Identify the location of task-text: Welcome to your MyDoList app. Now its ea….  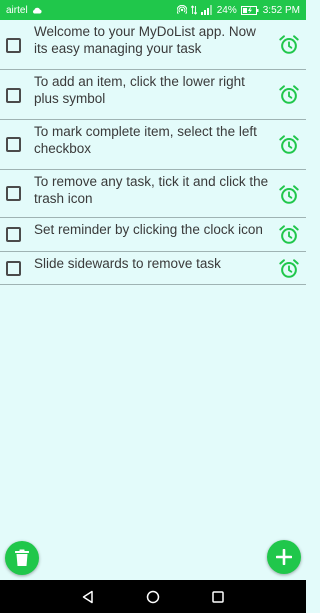
(145, 40).